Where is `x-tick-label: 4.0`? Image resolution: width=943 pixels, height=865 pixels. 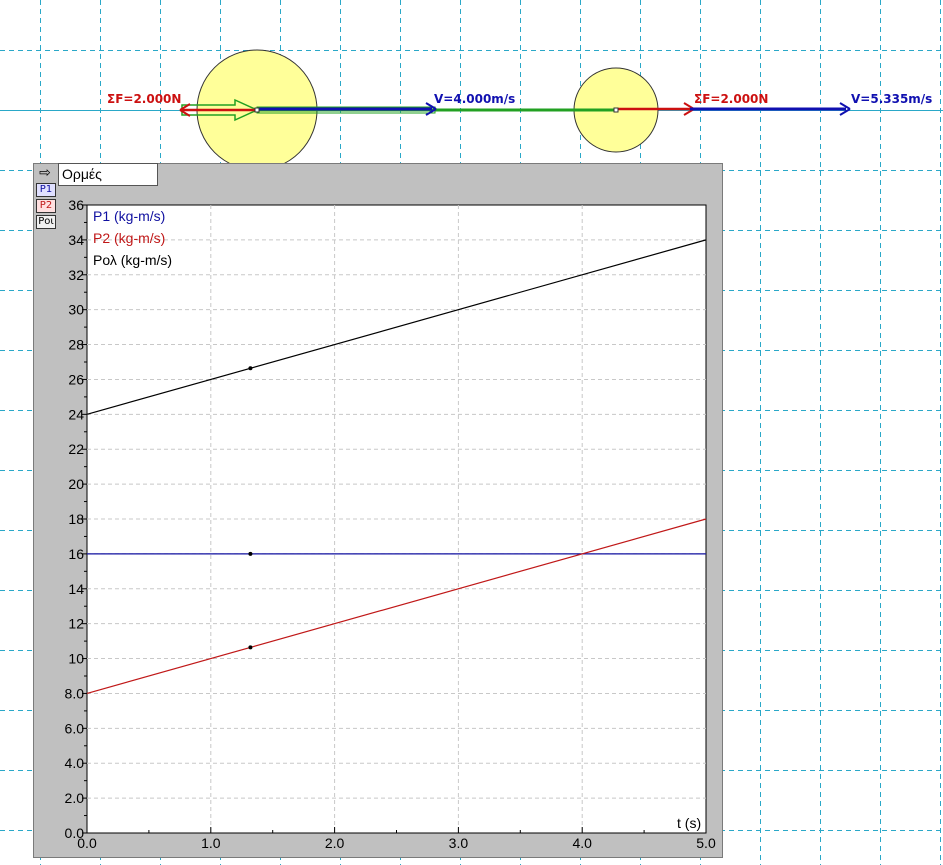 x-tick-label: 4.0 is located at coordinates (582, 843).